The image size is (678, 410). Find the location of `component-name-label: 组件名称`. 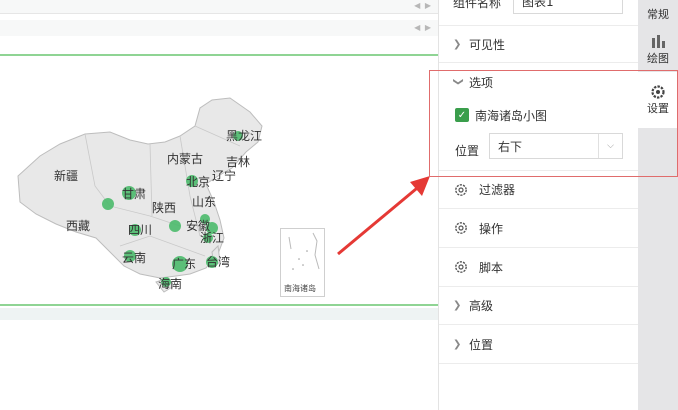

component-name-label: 组件名称 is located at coordinates (477, 5).